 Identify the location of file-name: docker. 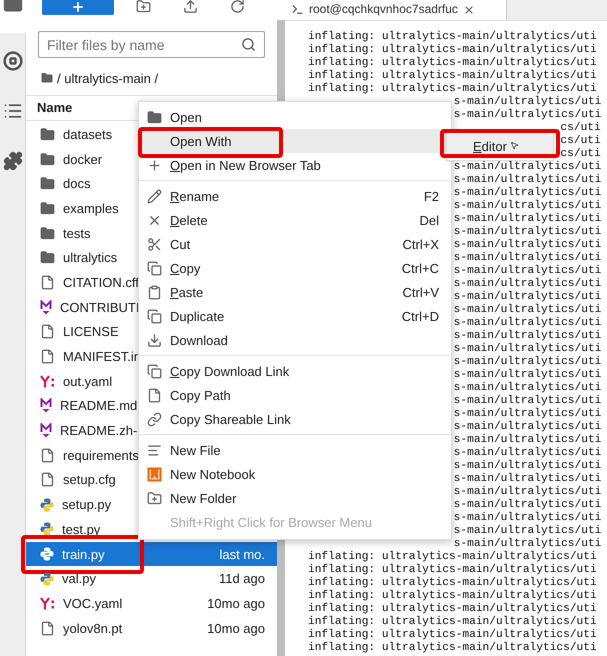
(82, 159).